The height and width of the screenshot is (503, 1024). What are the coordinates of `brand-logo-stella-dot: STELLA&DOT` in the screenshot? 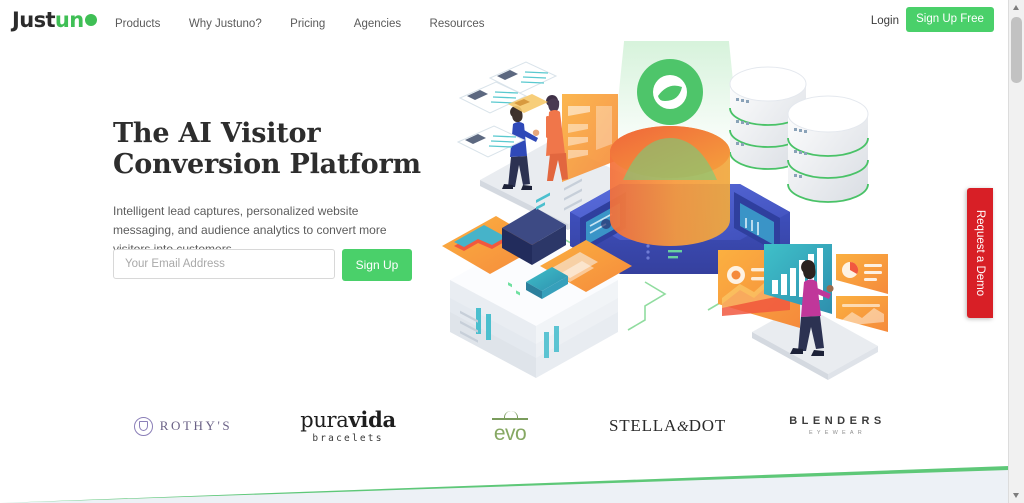 It's located at (667, 426).